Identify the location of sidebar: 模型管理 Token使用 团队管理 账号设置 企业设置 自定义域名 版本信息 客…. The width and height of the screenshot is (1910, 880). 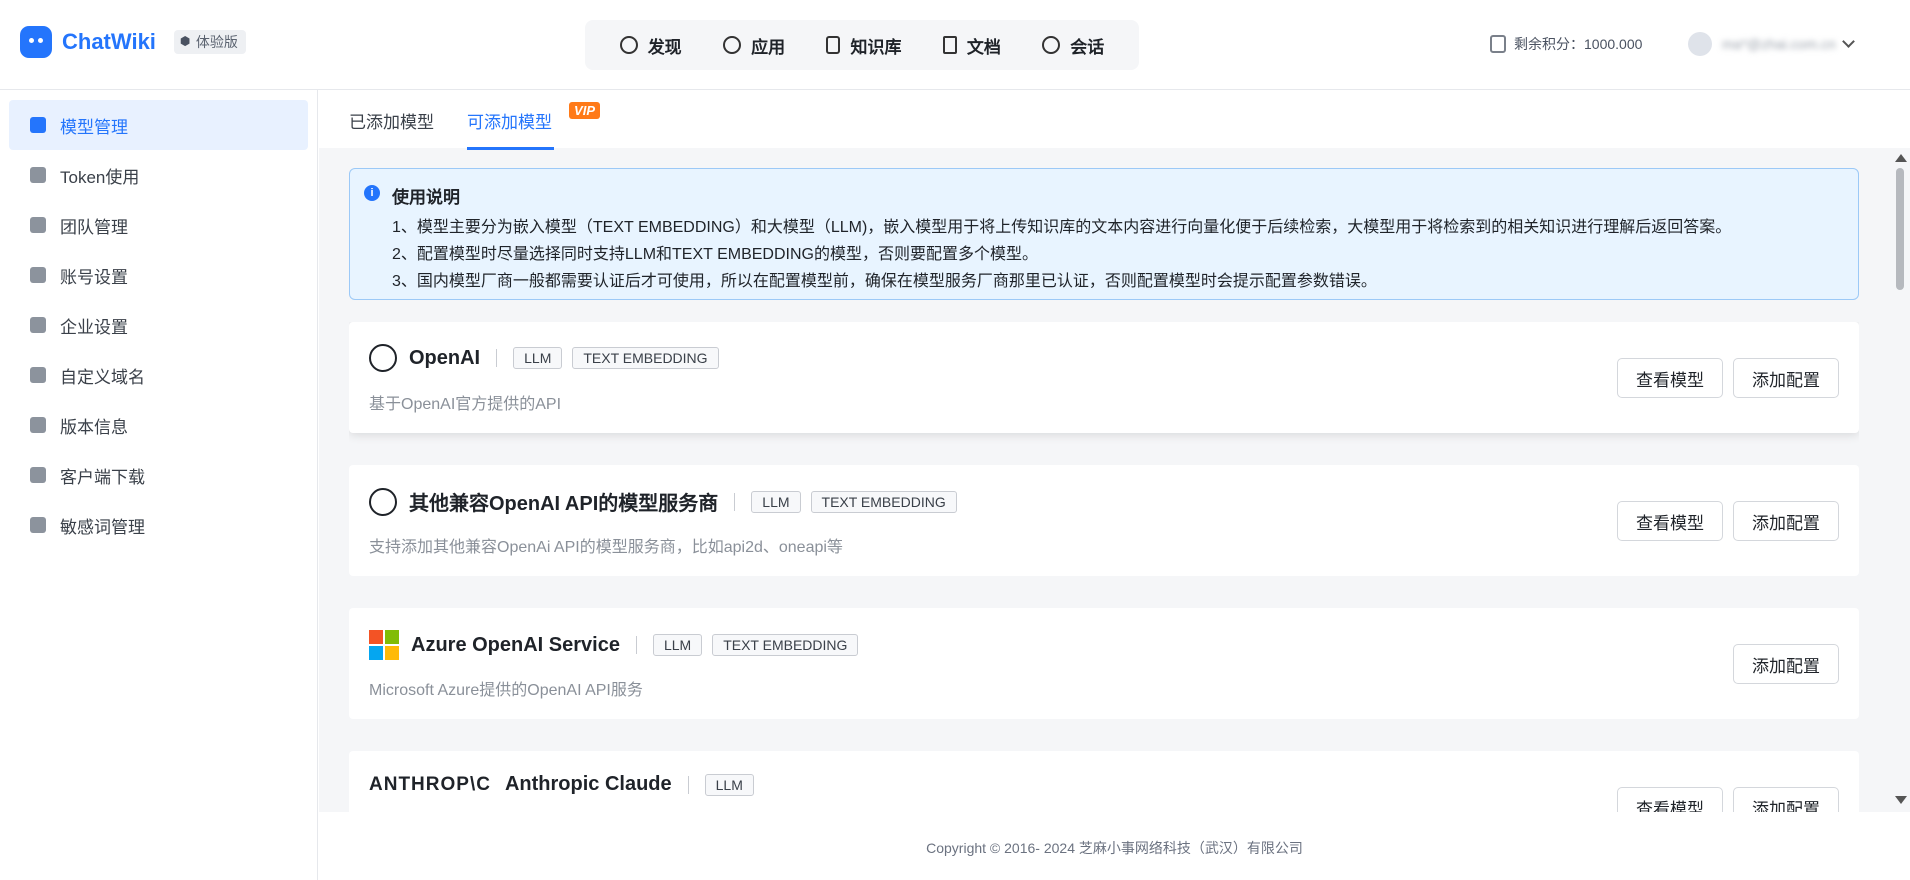
(159, 485).